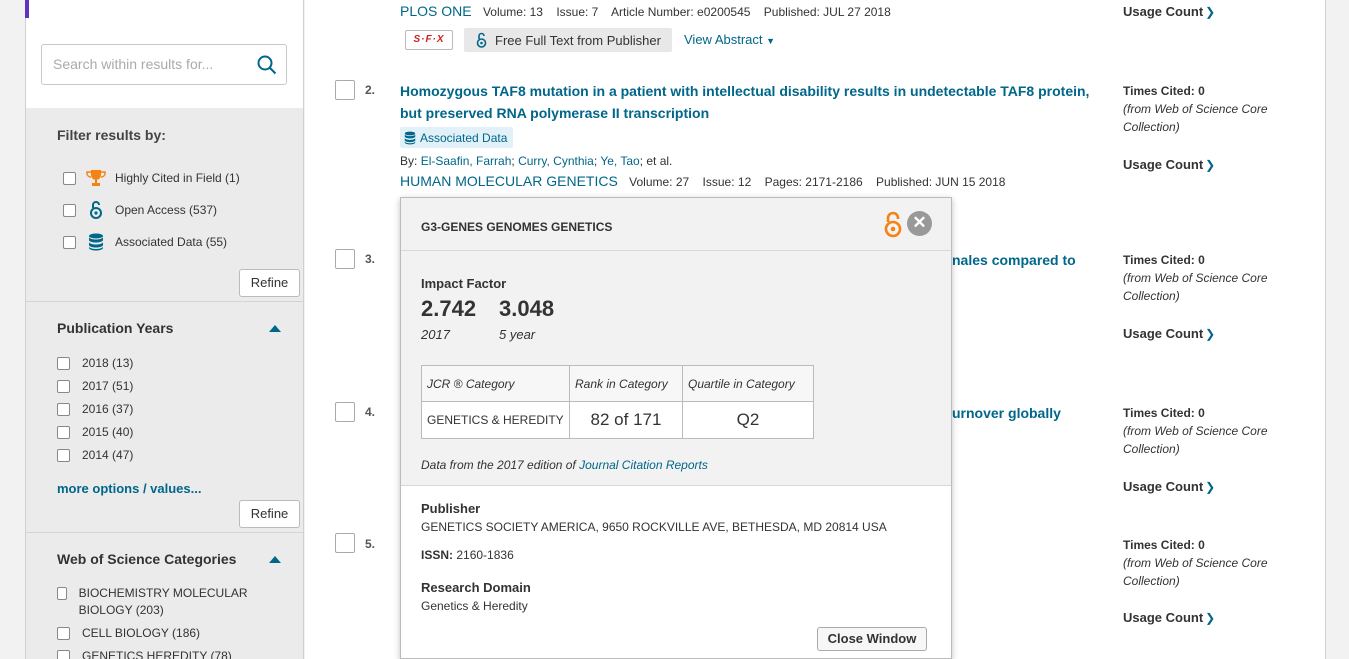 The height and width of the screenshot is (659, 1349). I want to click on by-label: By:, so click(409, 161).